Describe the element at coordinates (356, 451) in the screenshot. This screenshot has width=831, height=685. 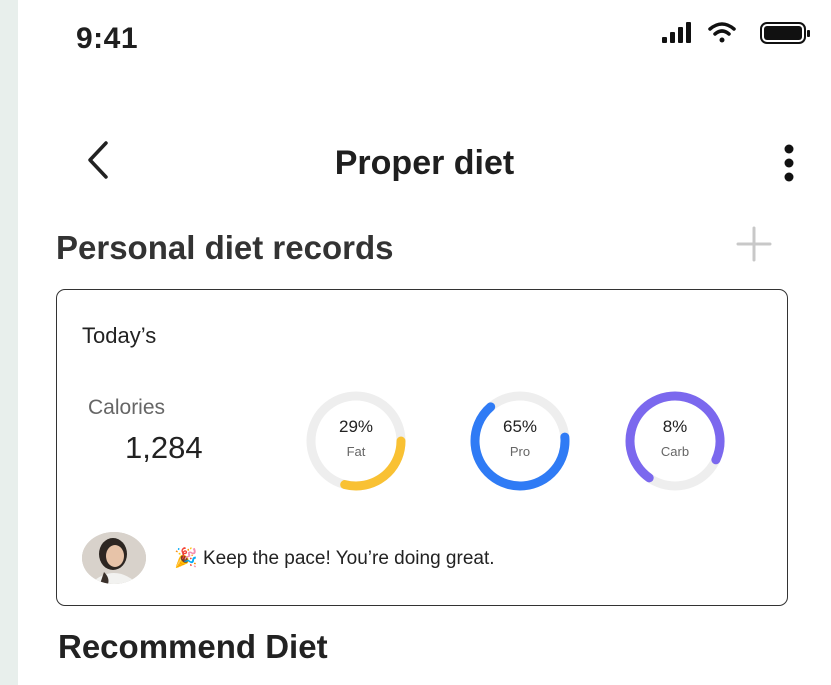
I see `fat-label: Fat` at that location.